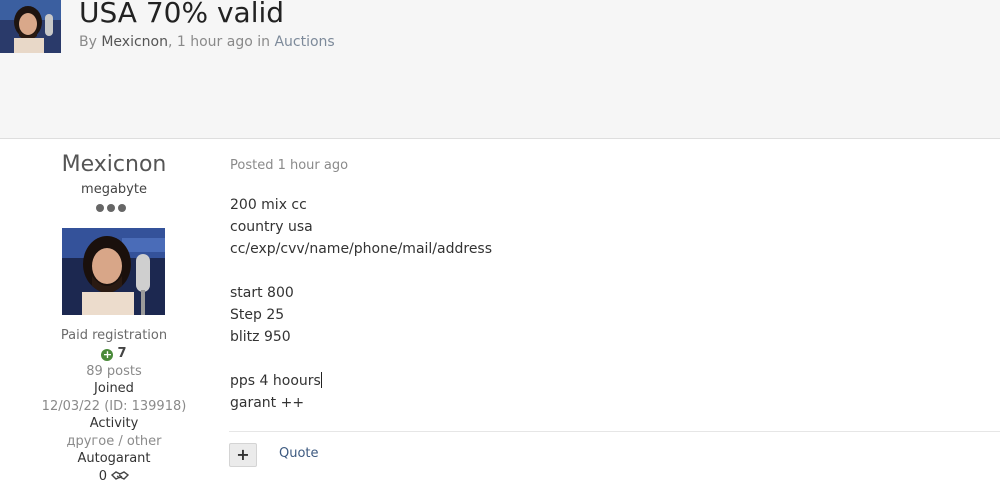 The width and height of the screenshot is (1000, 500). I want to click on autogarant-value: 0, so click(103, 476).